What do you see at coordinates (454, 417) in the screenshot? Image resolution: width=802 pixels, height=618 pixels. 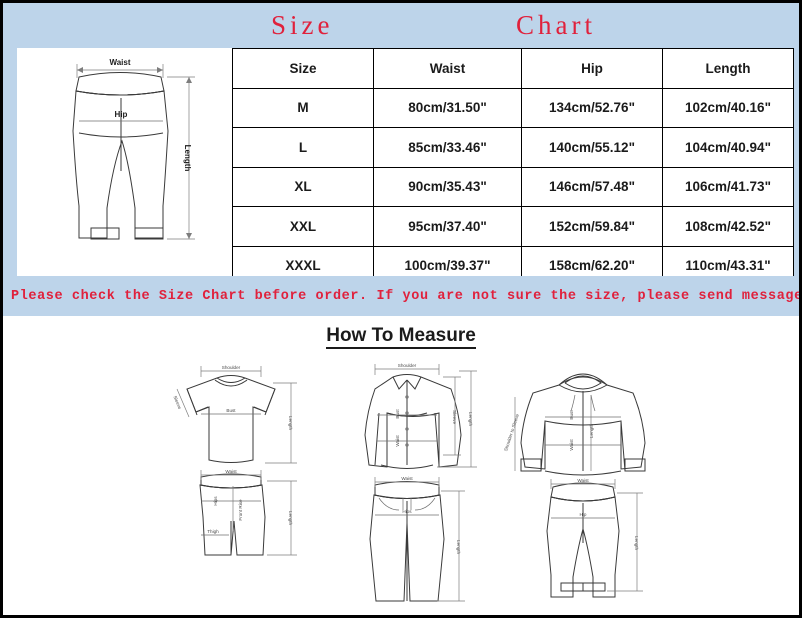 I see `shirt-sleeve-label: Sleeve` at bounding box center [454, 417].